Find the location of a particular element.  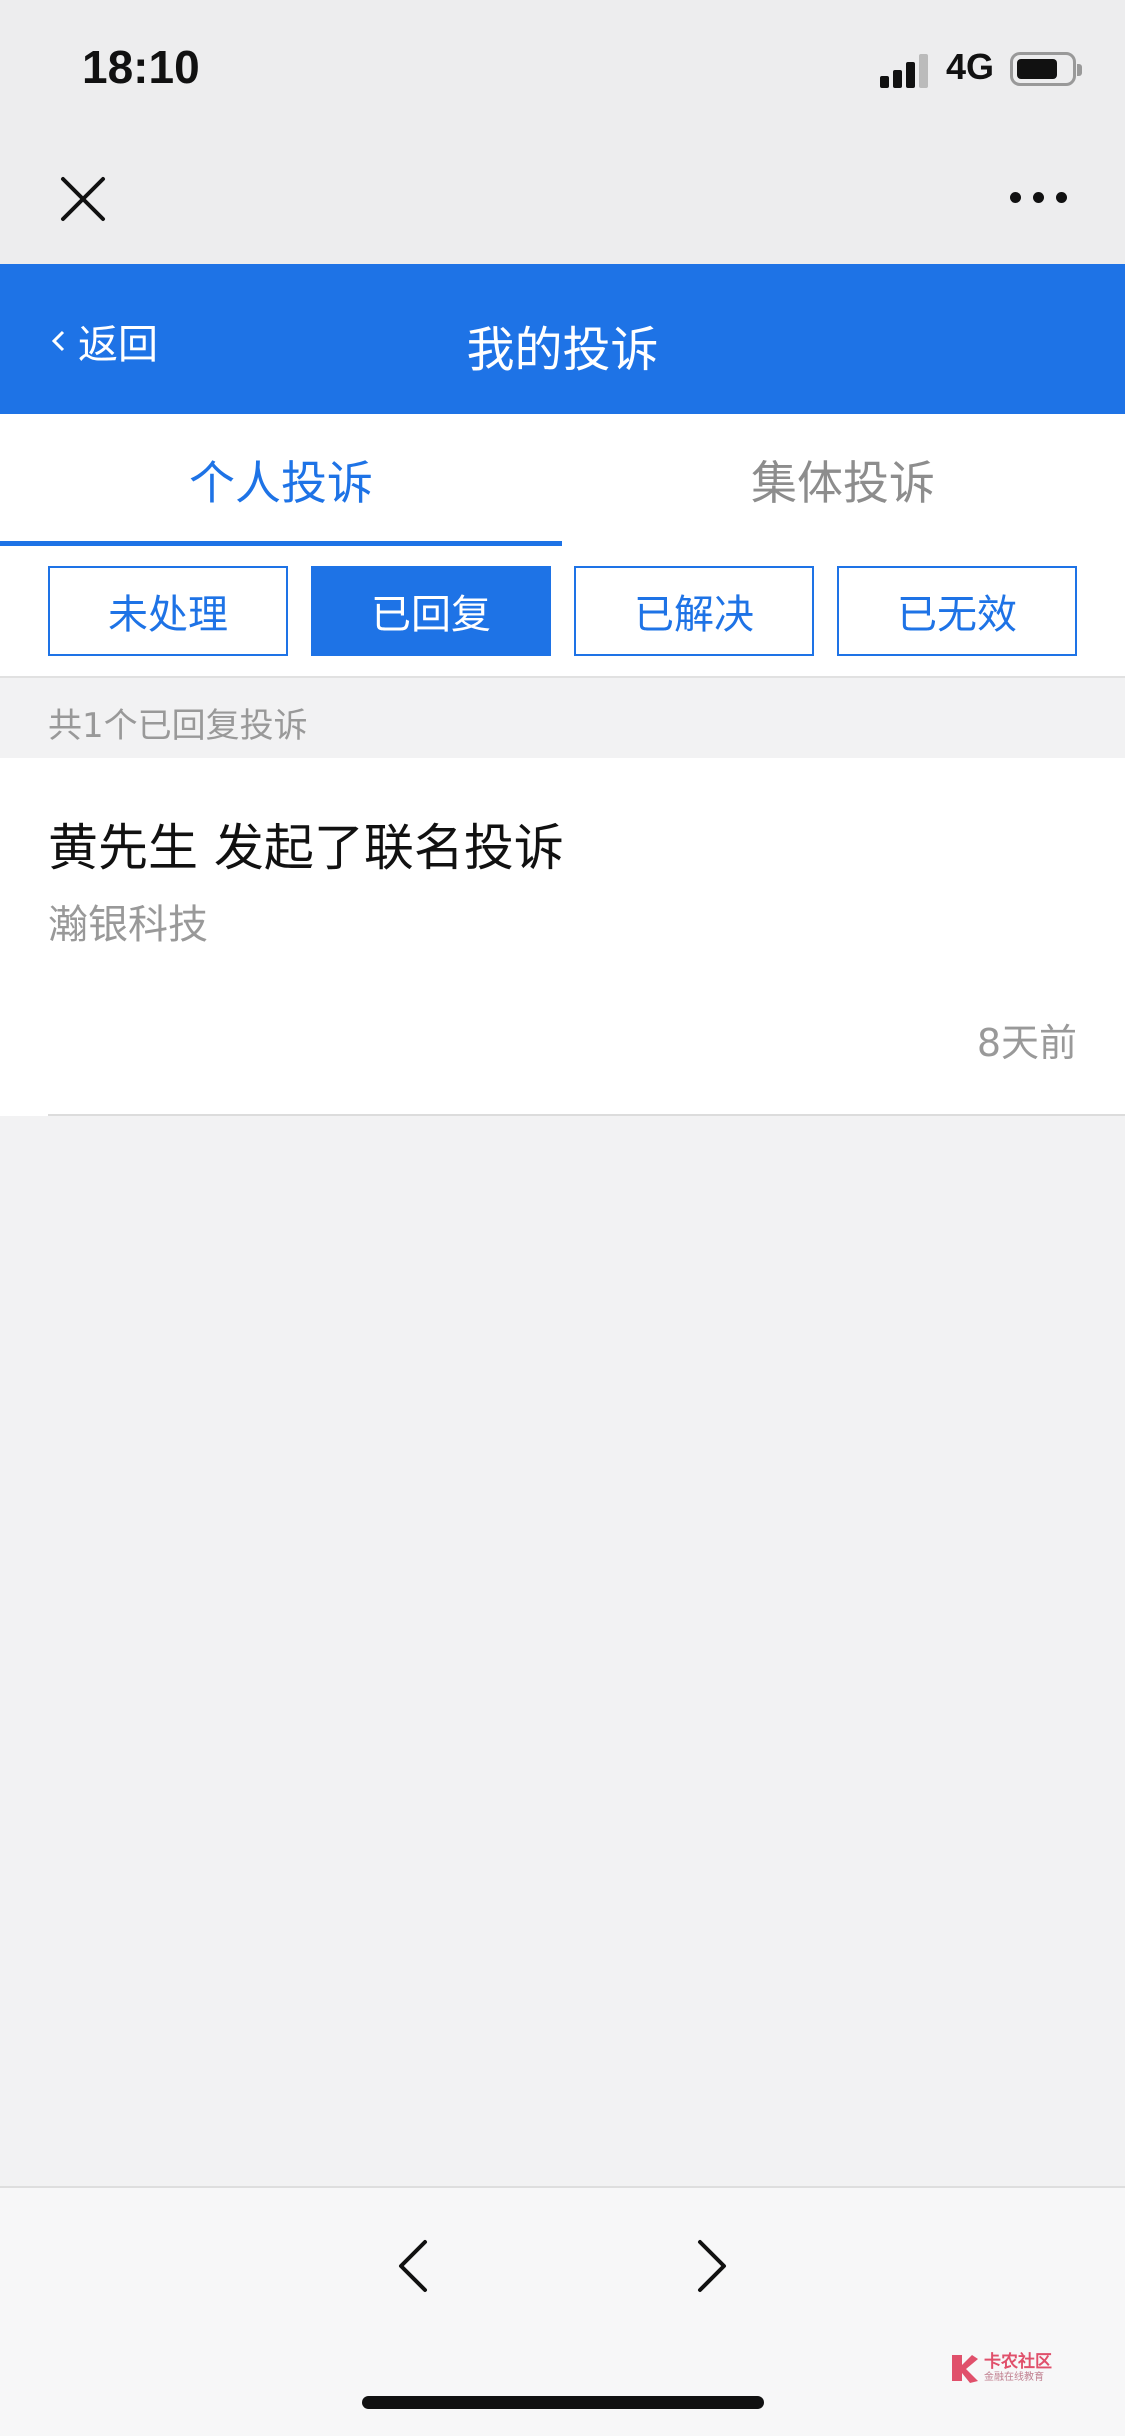

list-item: 黄先生 发起了联名投诉 瀚银科技 8天前 is located at coordinates (562, 937).